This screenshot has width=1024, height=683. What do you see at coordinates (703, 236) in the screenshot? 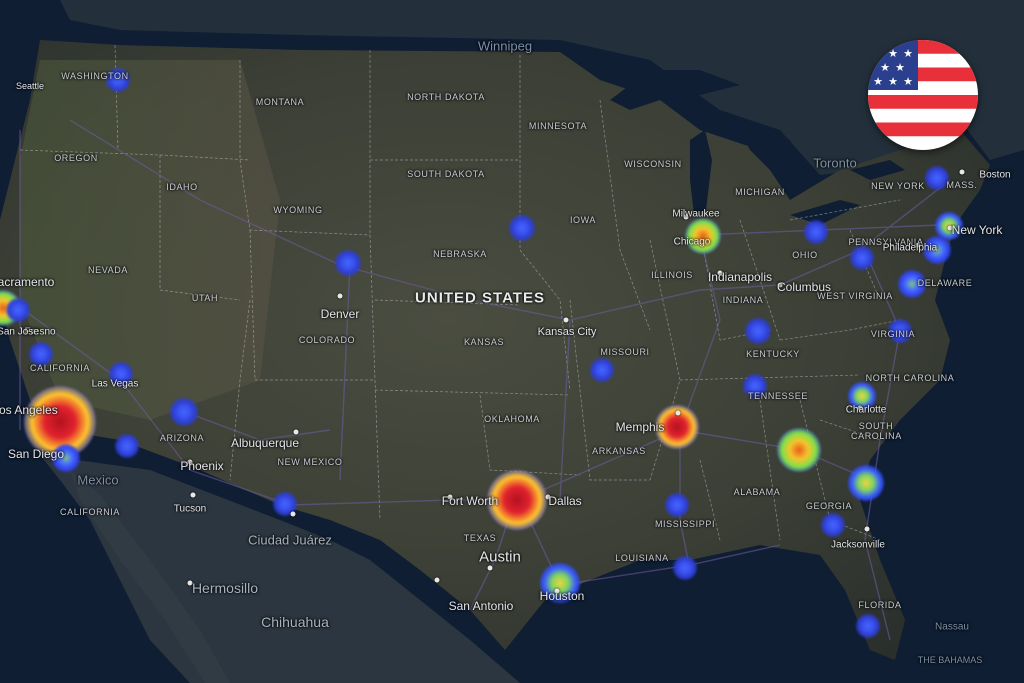
I see `hotspot-chicago` at bounding box center [703, 236].